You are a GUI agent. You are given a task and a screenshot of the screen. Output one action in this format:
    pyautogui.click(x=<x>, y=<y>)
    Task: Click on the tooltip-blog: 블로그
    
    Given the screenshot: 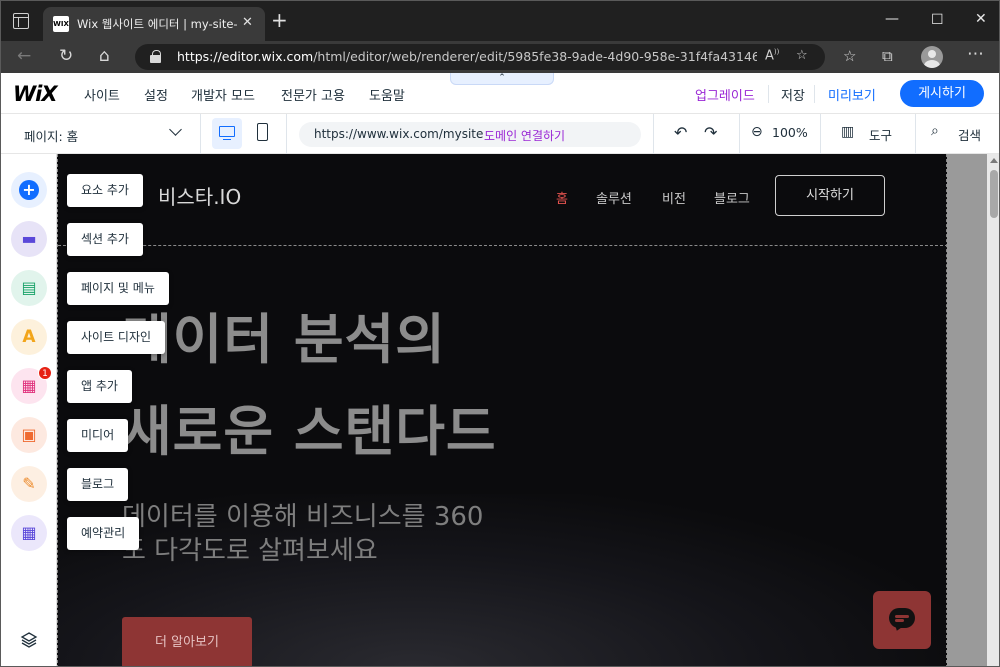 What is the action you would take?
    pyautogui.click(x=98, y=484)
    